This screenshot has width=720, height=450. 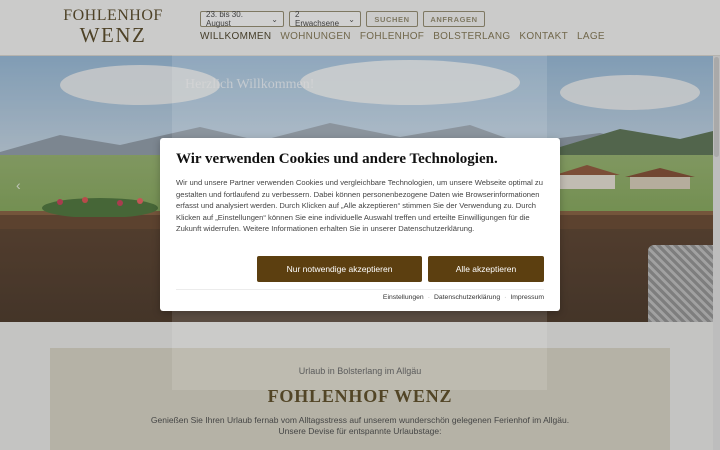 I want to click on accept-necessary-button: Nur notwendige akzeptieren, so click(x=339, y=269).